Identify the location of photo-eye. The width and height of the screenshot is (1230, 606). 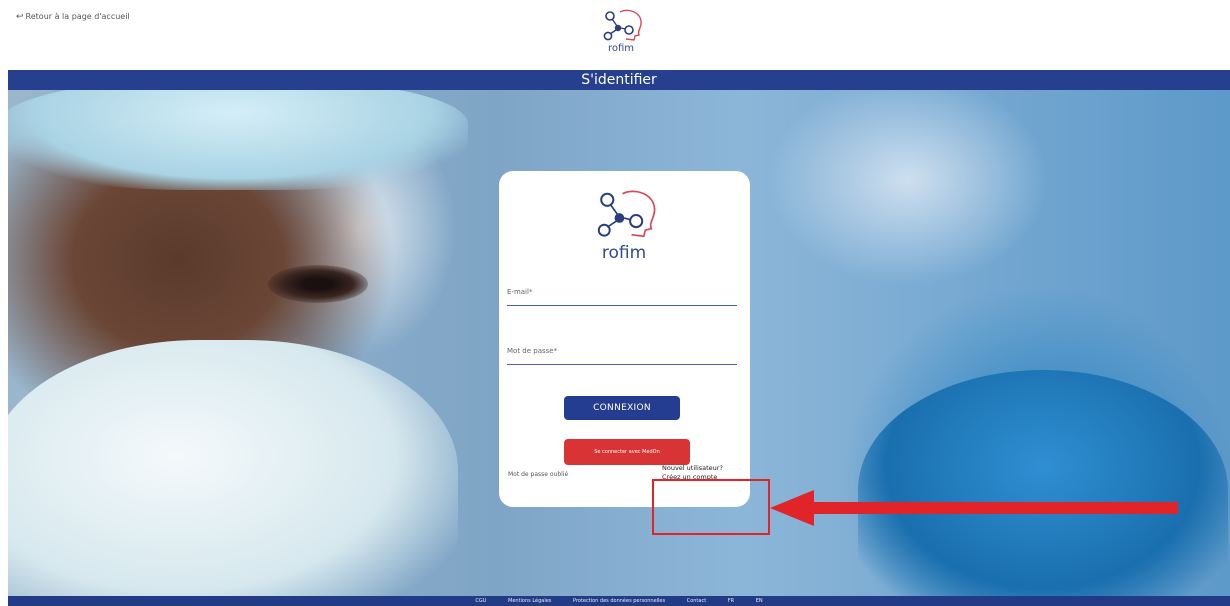
(318, 284).